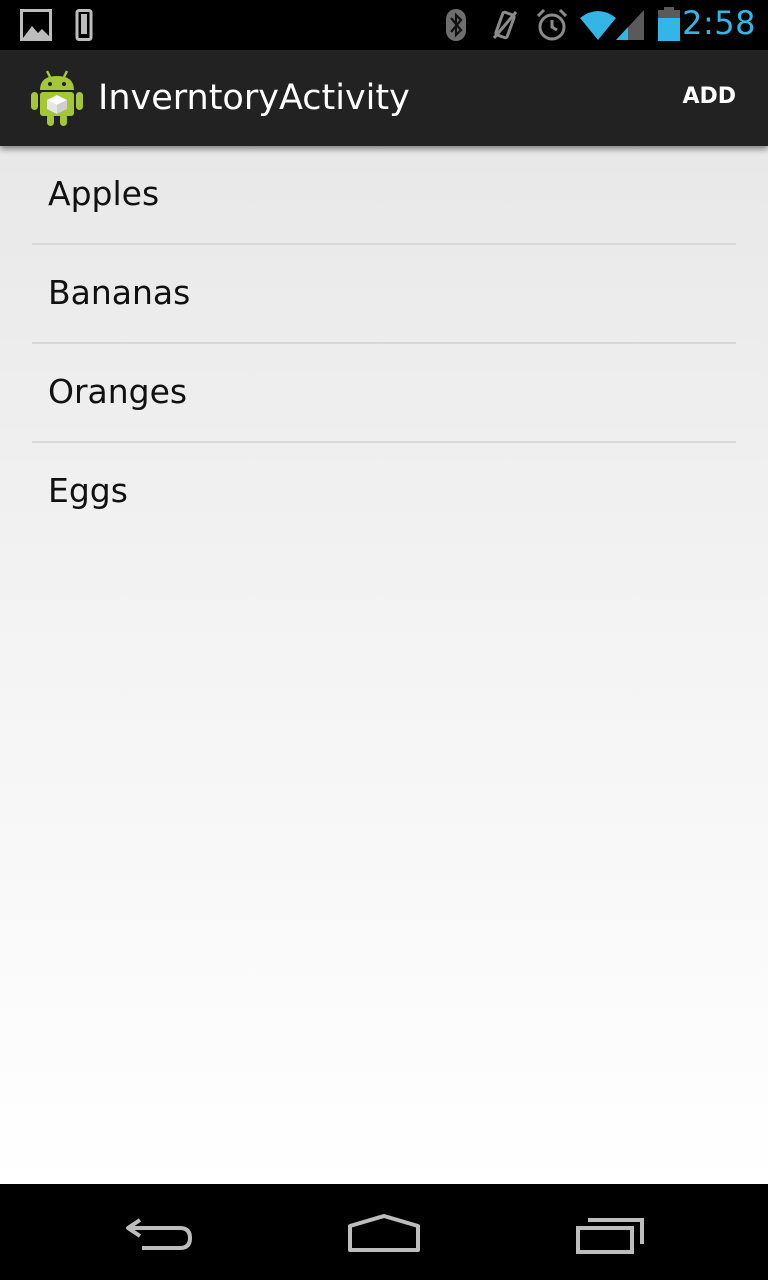 The height and width of the screenshot is (1280, 768). What do you see at coordinates (159, 1236) in the screenshot?
I see `back-icon` at bounding box center [159, 1236].